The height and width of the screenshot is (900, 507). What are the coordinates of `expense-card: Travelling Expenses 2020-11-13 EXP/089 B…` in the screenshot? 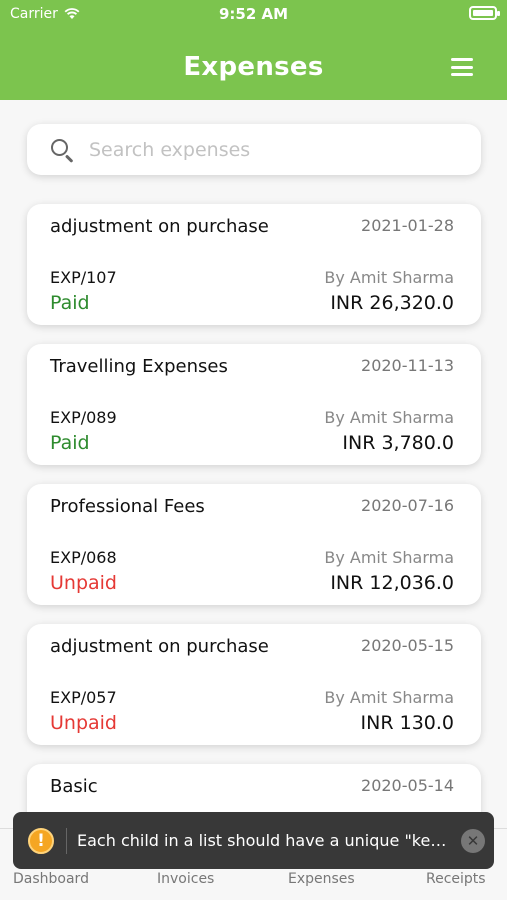 It's located at (254, 404).